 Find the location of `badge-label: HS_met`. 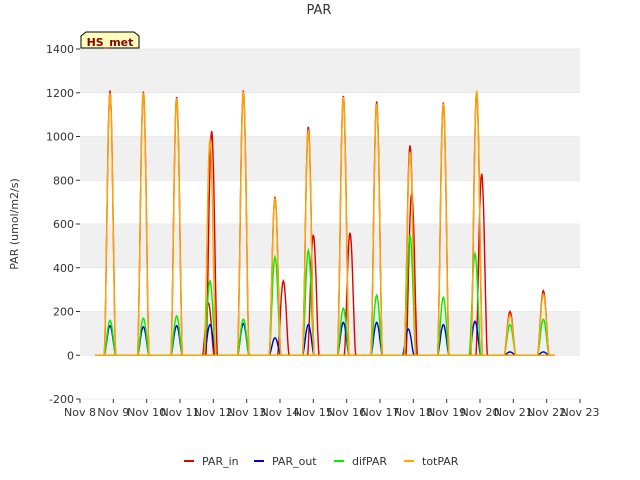

badge-label: HS_met is located at coordinates (110, 42).